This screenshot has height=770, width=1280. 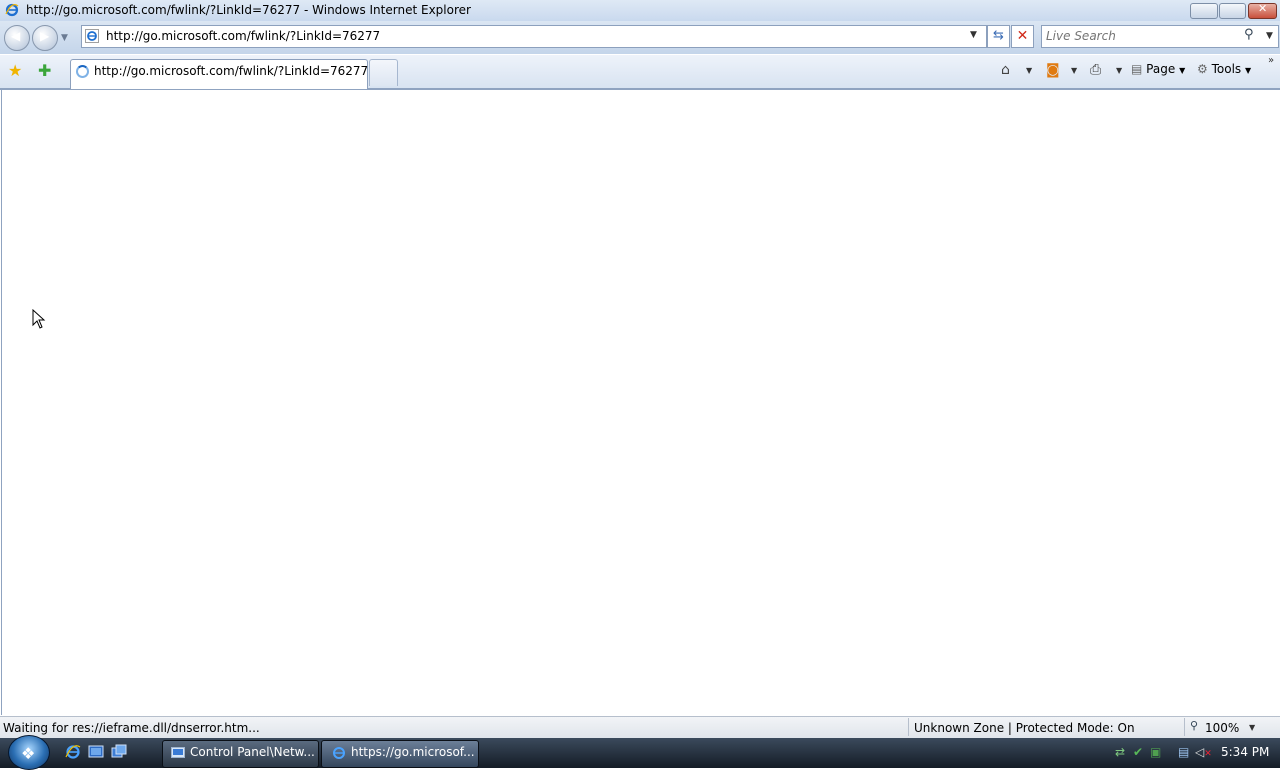 I want to click on control-panel-icon, so click(x=178, y=752).